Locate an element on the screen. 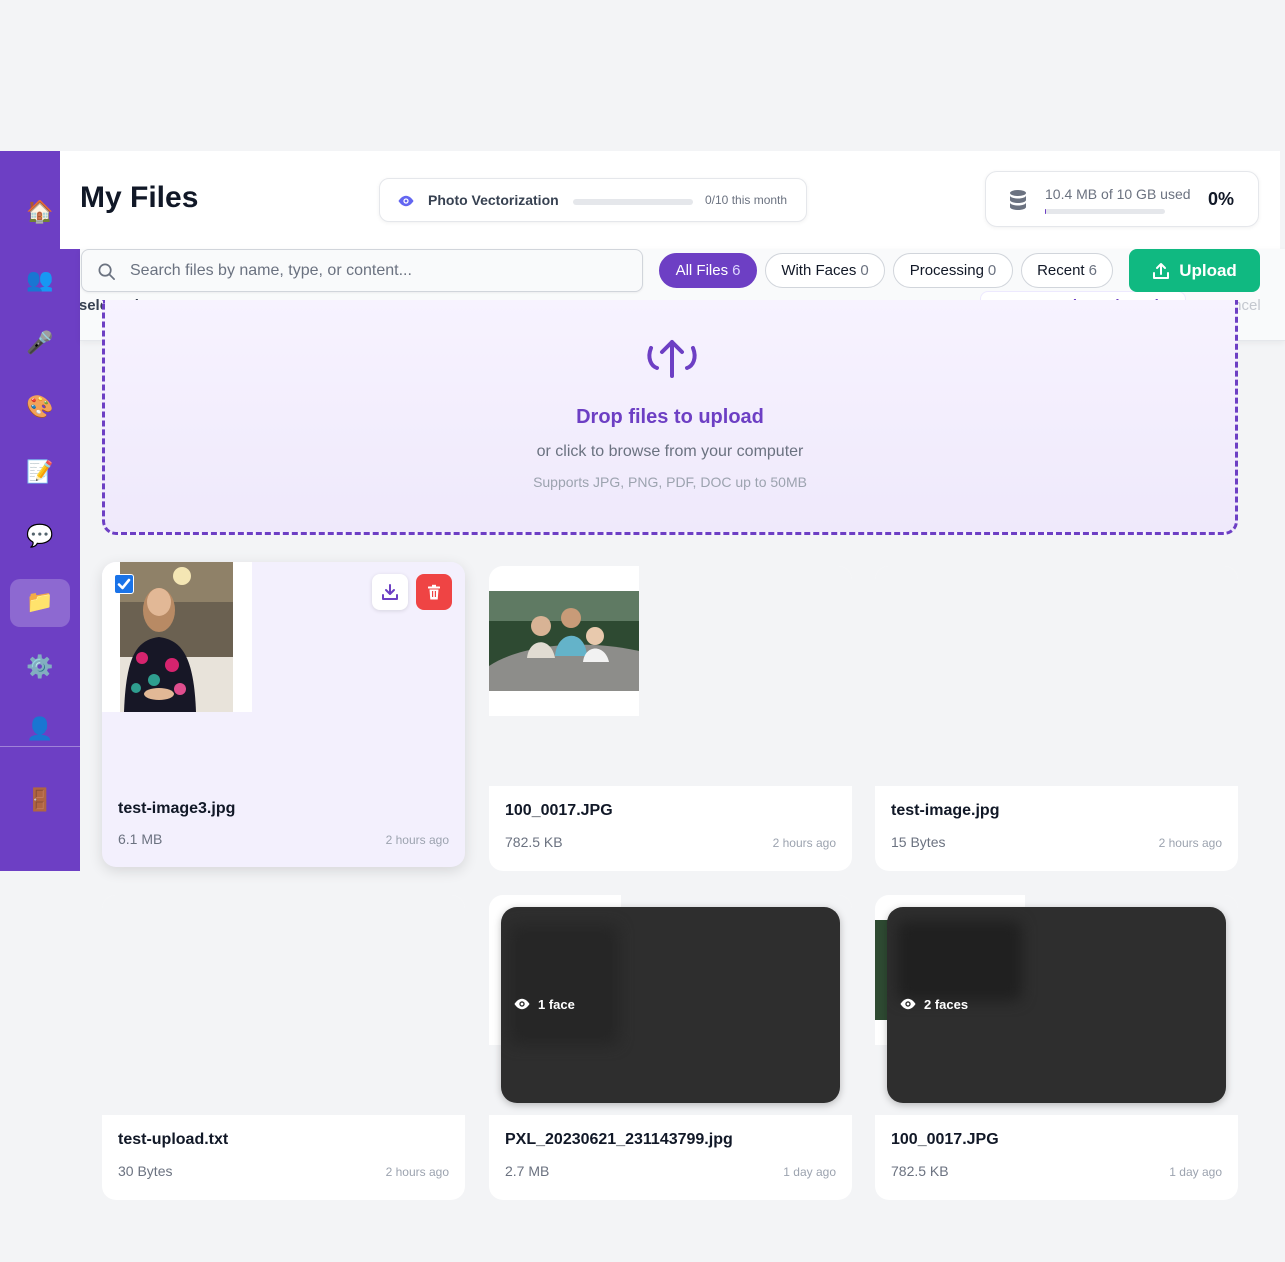 The width and height of the screenshot is (1285, 1262). file-card: test-image.jpg 15 Bytes 2 hours ago is located at coordinates (1056, 718).